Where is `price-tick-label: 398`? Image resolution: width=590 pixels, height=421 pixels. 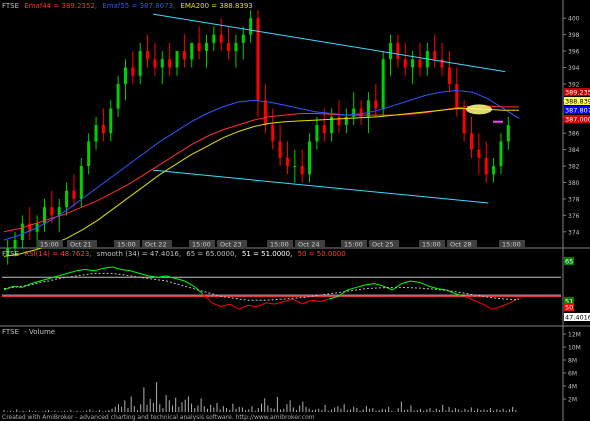 price-tick-label: 398 is located at coordinates (574, 35).